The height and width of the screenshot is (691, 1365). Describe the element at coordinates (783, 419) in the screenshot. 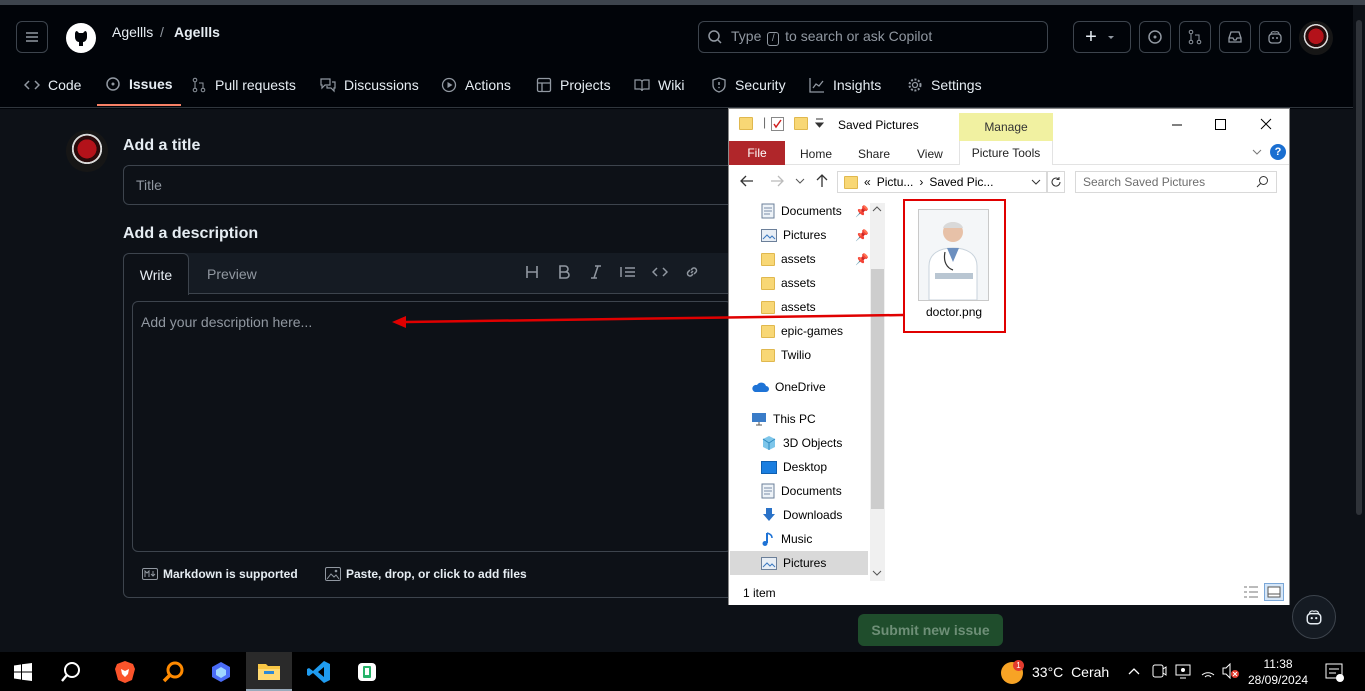

I see `nav-item-this-pc: This PC` at that location.